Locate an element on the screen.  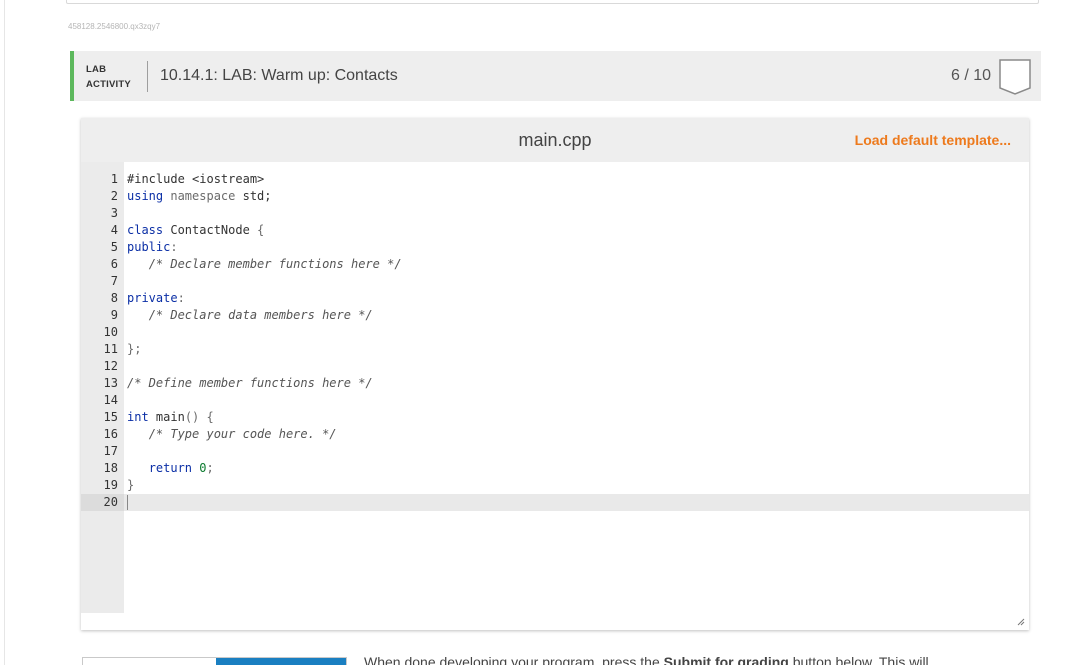
code-line: 6 /* Declare member functions here */ is located at coordinates (555, 264).